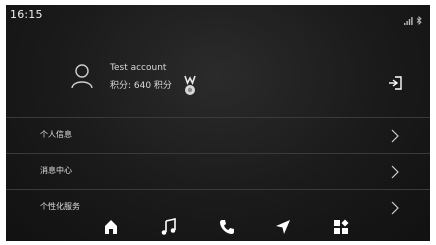  I want to click on nav-apps-button, so click(341, 227).